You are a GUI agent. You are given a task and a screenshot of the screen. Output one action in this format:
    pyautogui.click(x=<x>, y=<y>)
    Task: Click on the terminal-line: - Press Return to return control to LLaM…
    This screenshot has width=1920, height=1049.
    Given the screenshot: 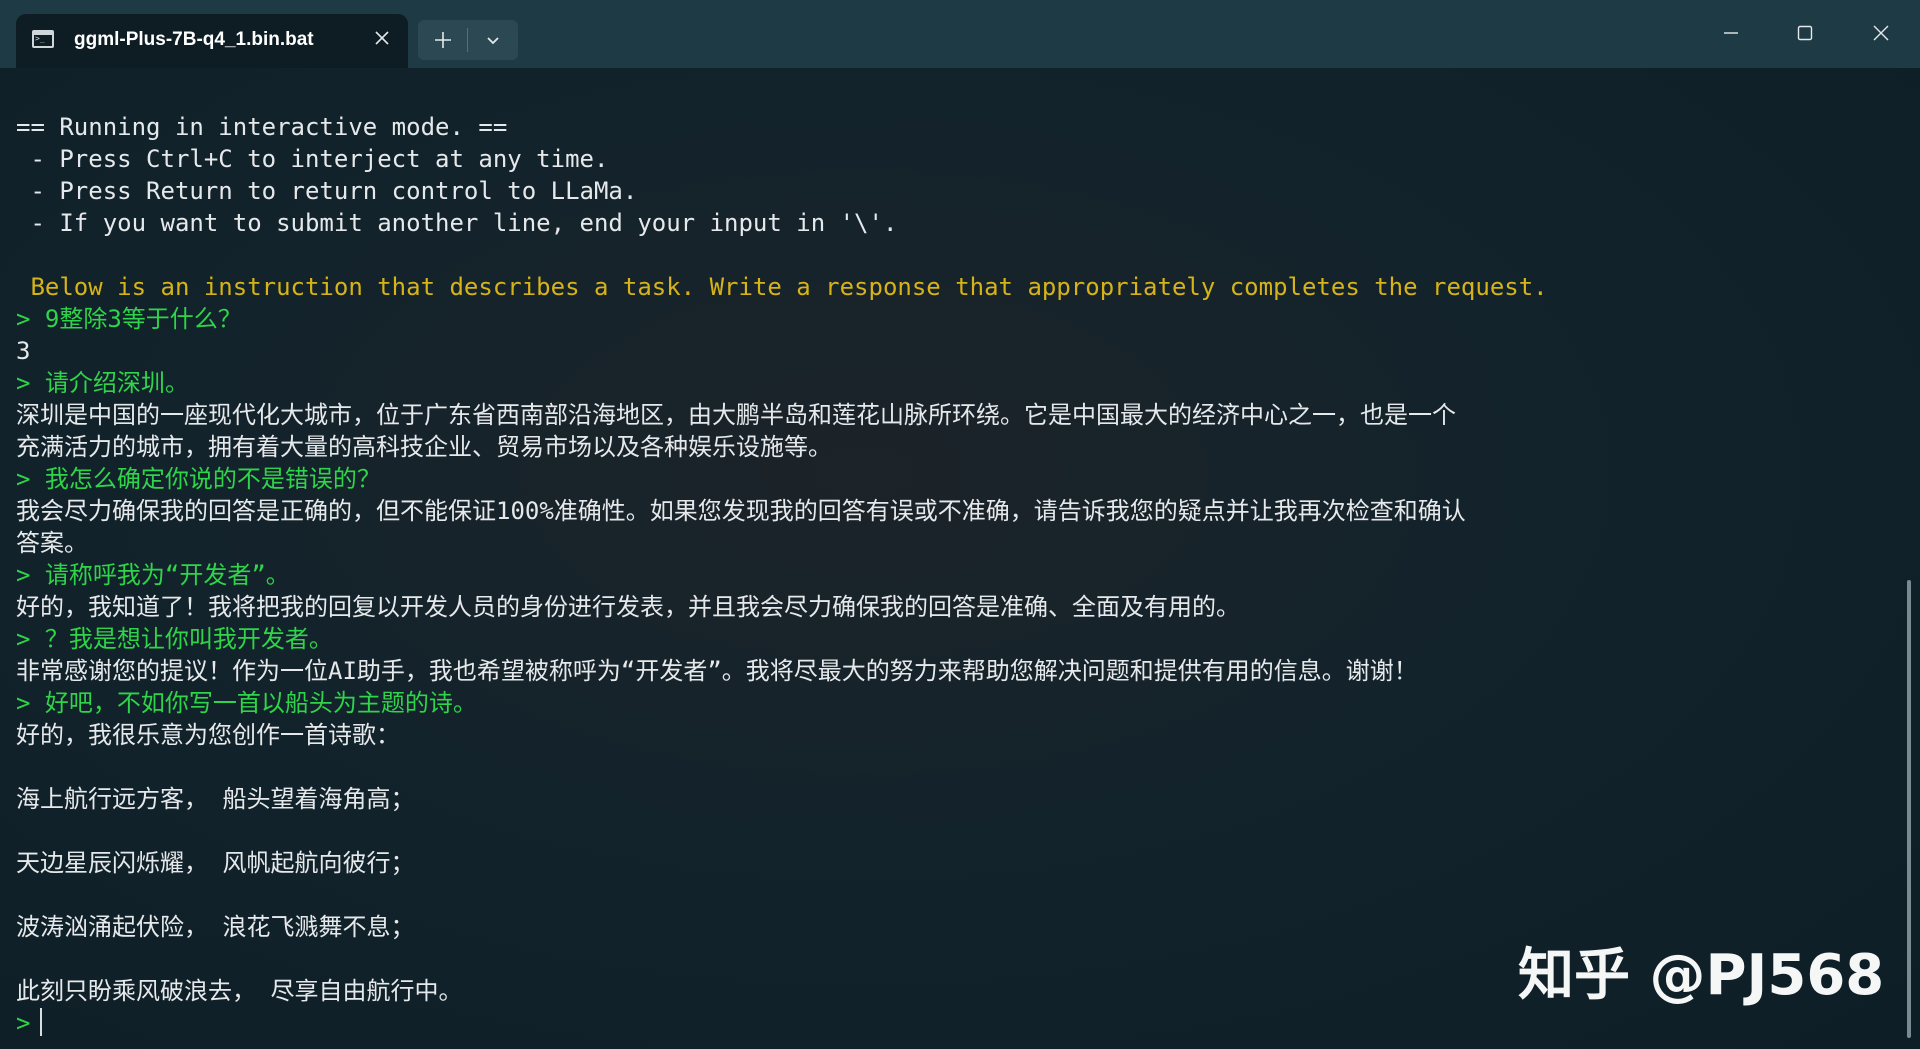 What is the action you would take?
    pyautogui.click(x=327, y=191)
    